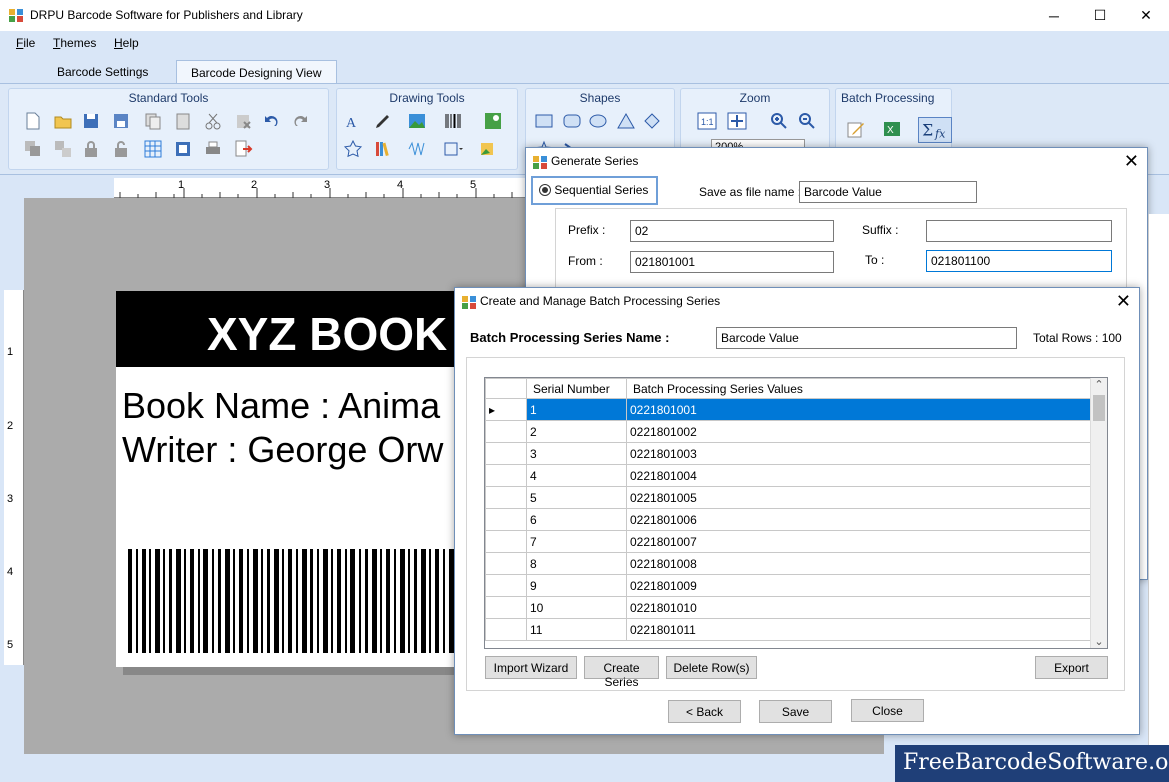  What do you see at coordinates (453, 121) in the screenshot?
I see `barcode-icon` at bounding box center [453, 121].